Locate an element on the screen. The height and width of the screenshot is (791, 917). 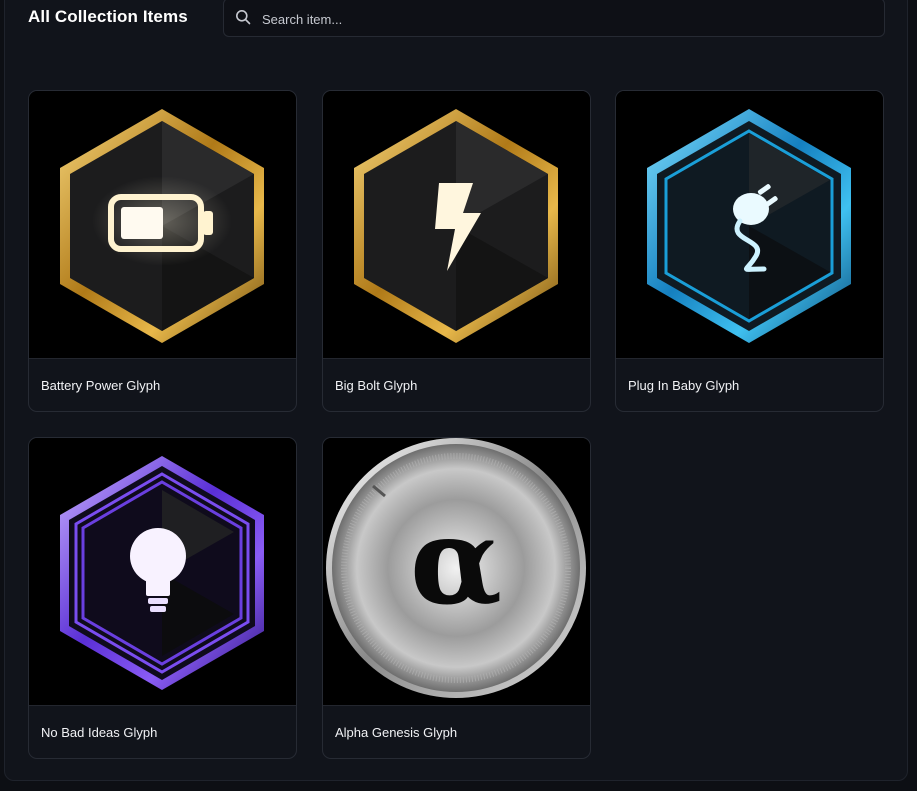
item-thumbnail: α is located at coordinates (456, 572).